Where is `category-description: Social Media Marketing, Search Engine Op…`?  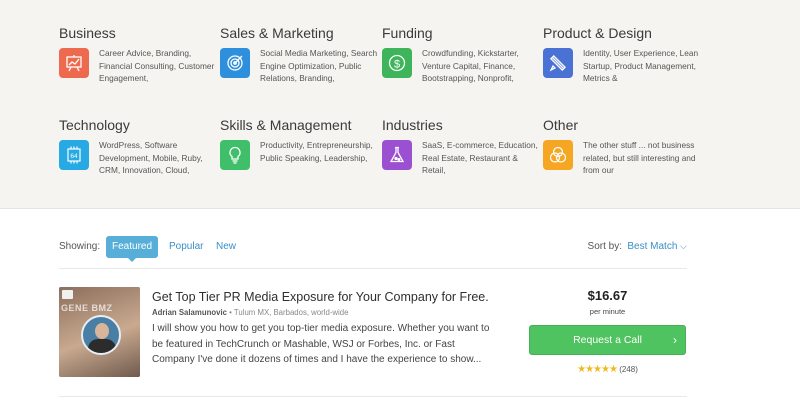 category-description: Social Media Marketing, Search Engine Op… is located at coordinates (319, 65).